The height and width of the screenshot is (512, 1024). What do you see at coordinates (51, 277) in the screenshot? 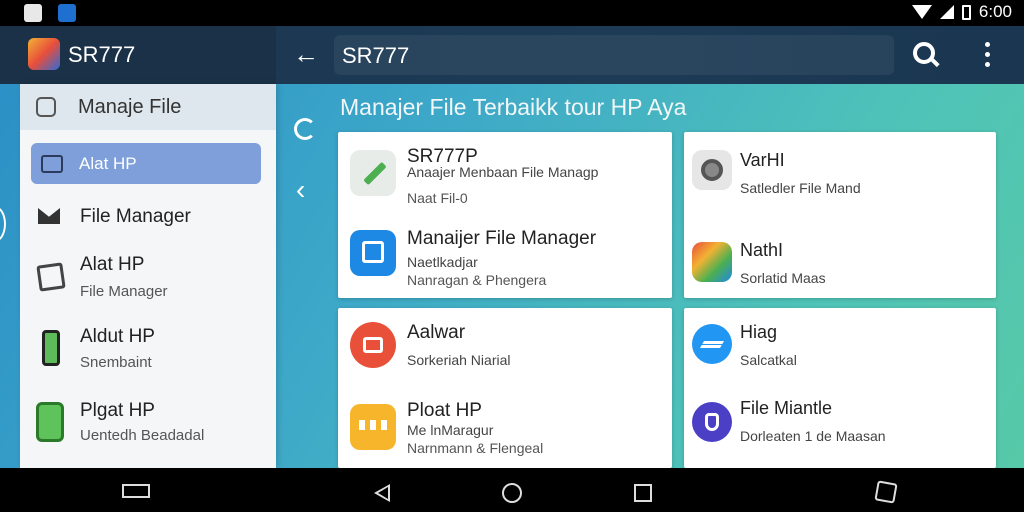
I see `tools-icon` at bounding box center [51, 277].